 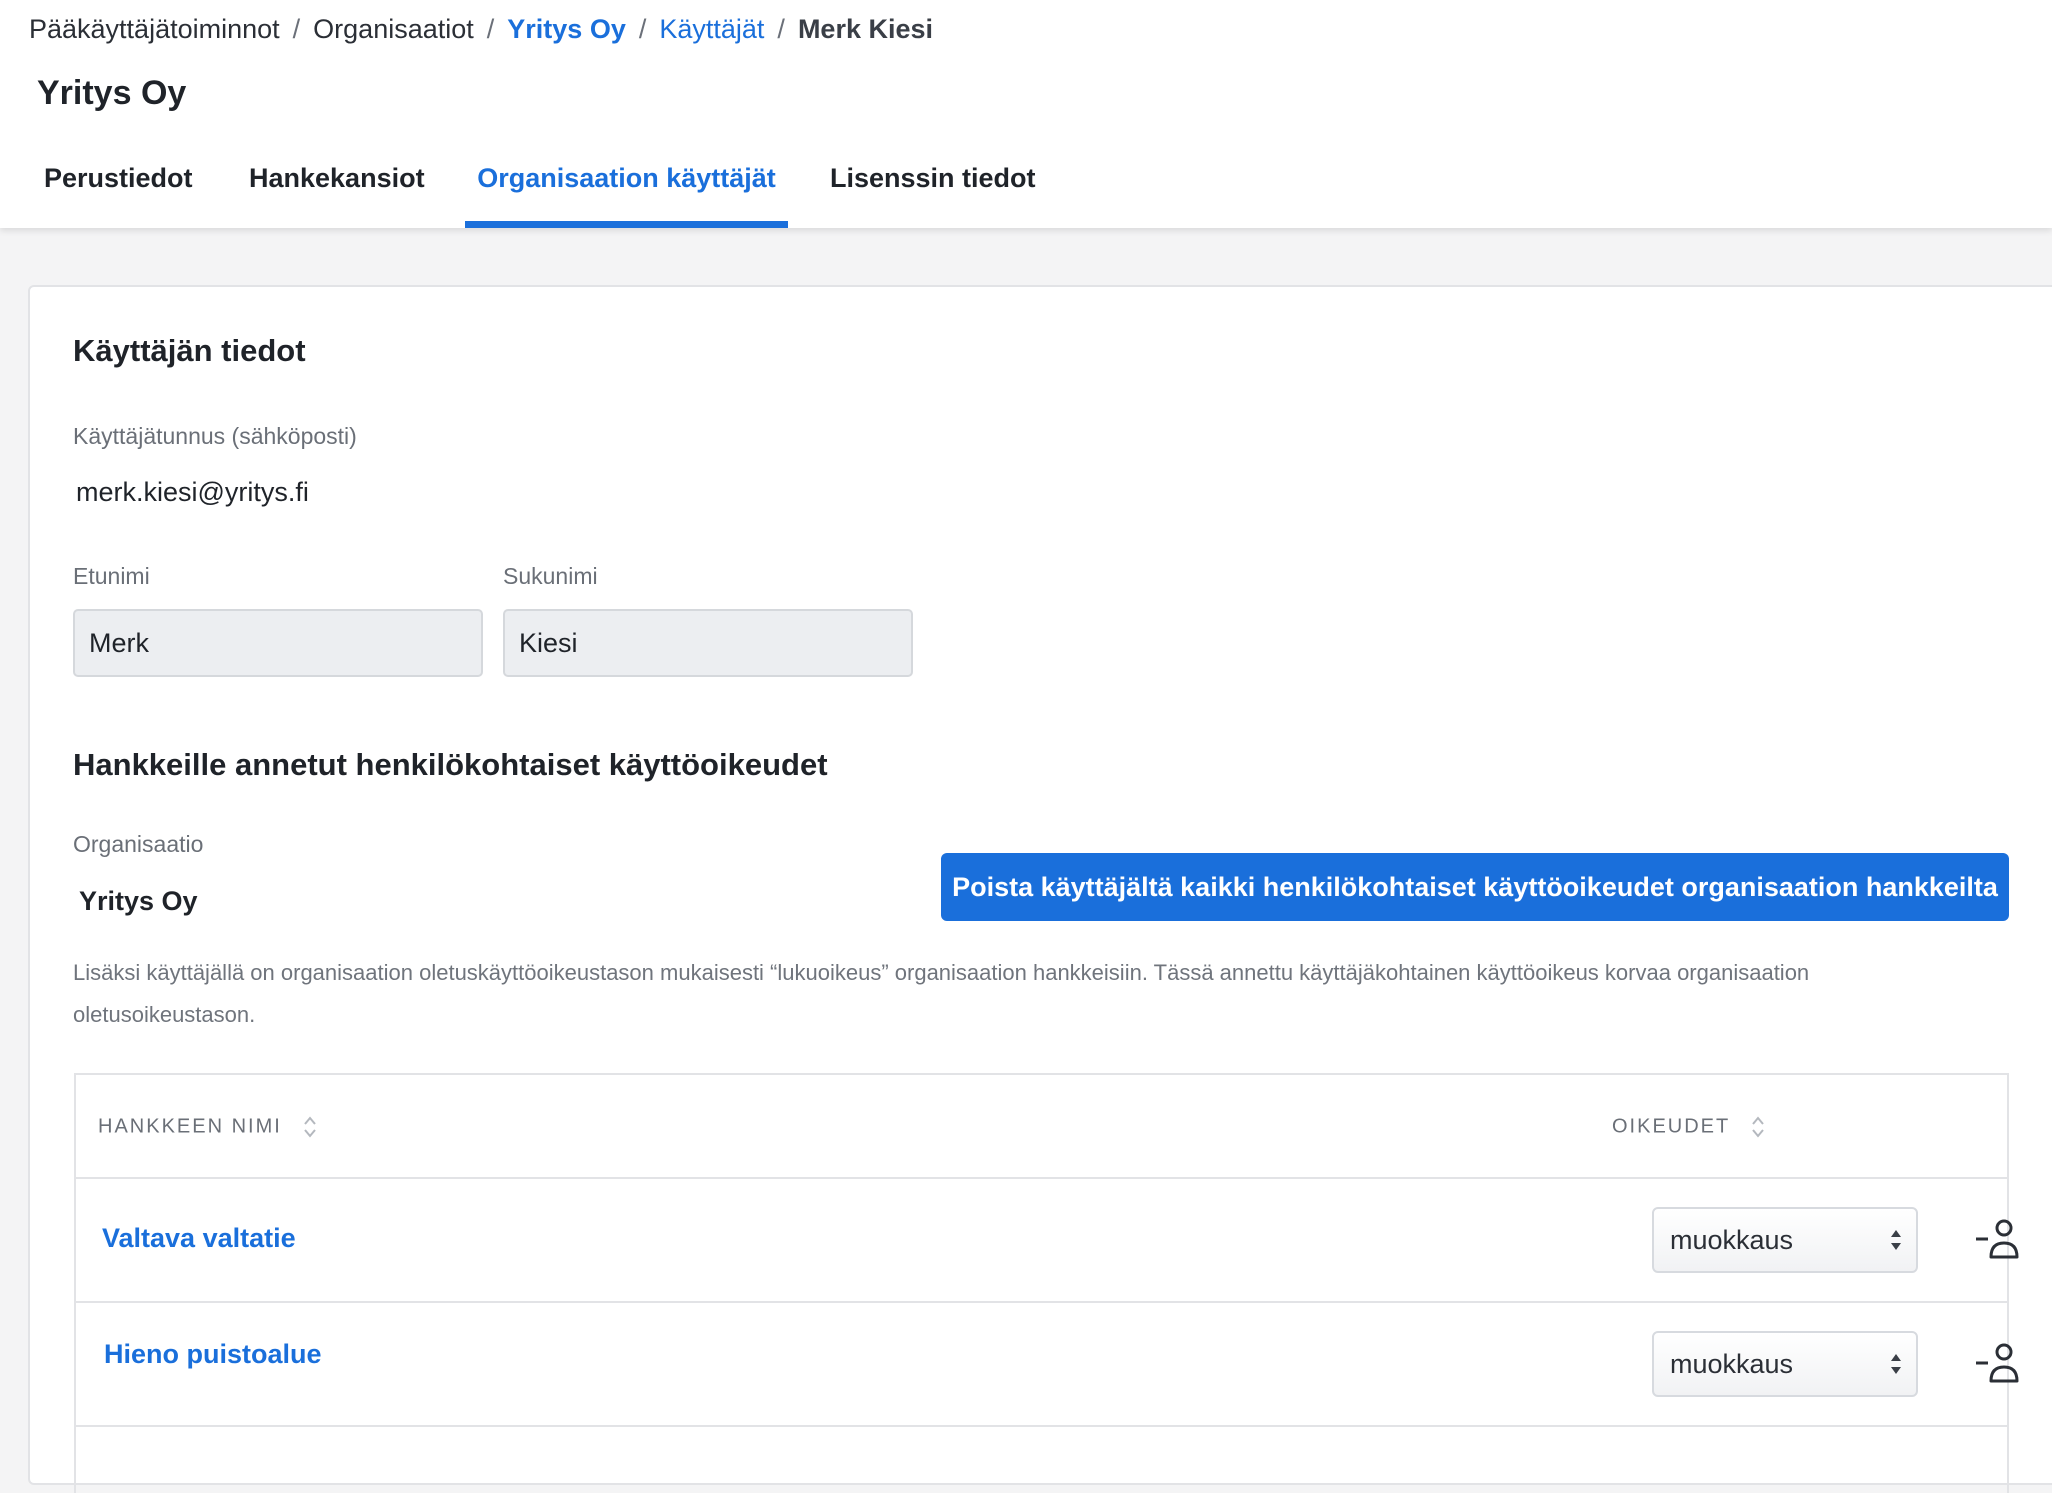 What do you see at coordinates (566, 29) in the screenshot?
I see `breadcrumb-item-organization: Yritys Oy` at bounding box center [566, 29].